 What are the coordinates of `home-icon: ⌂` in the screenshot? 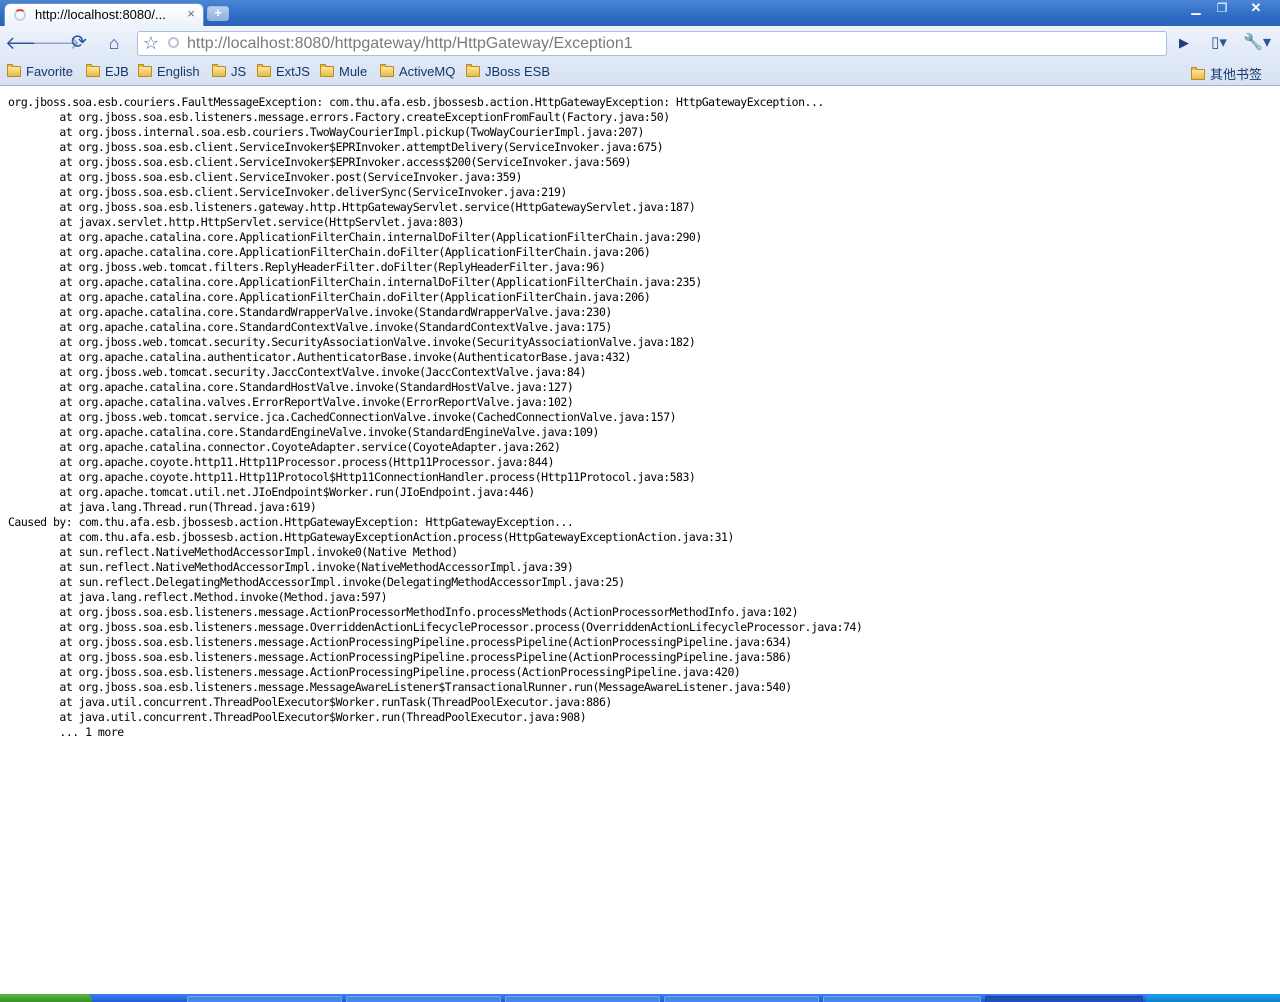 It's located at (114, 43).